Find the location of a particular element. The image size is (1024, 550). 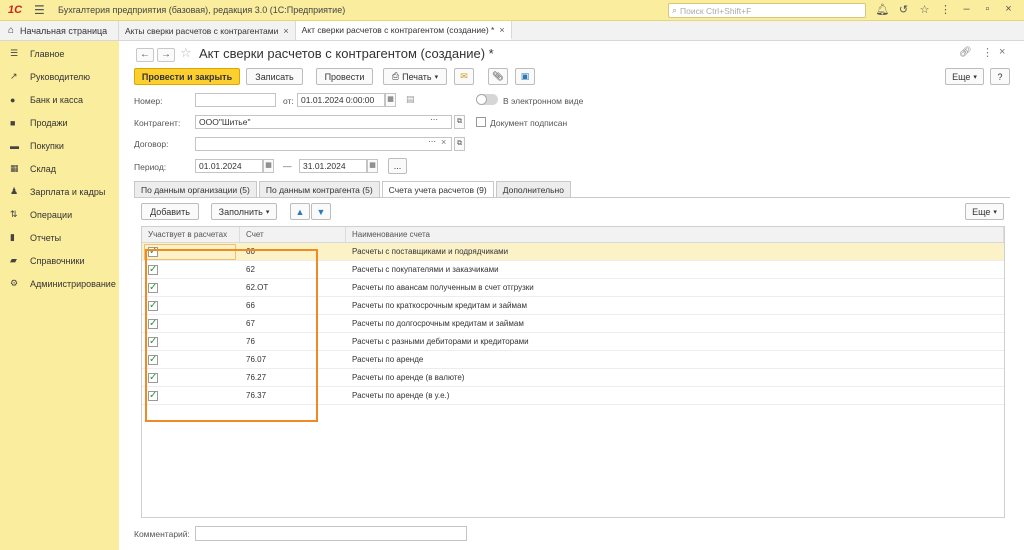

tab-org-data: По данным организации (5) is located at coordinates (195, 189).